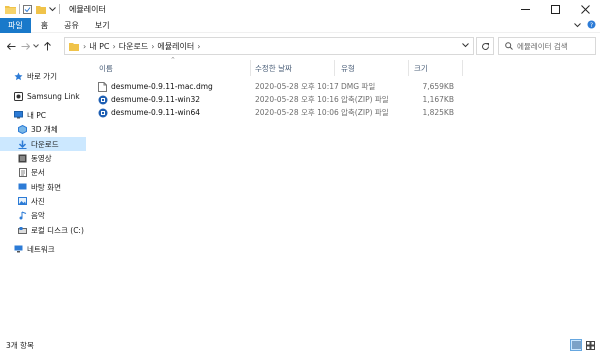 The width and height of the screenshot is (600, 354). What do you see at coordinates (27, 9) in the screenshot?
I see `properties-icon` at bounding box center [27, 9].